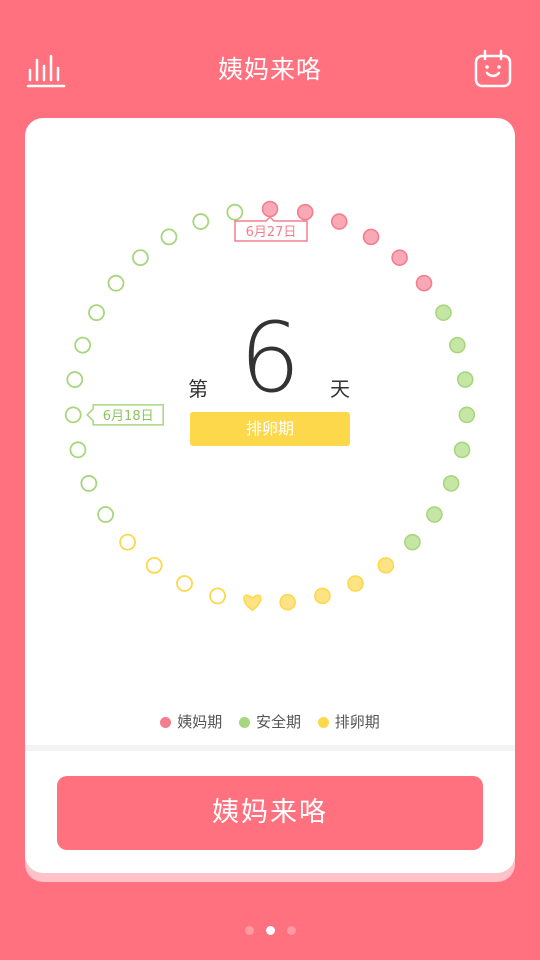 This screenshot has height=960, width=540. Describe the element at coordinates (200, 722) in the screenshot. I see `legend-label: 姨妈期` at that location.